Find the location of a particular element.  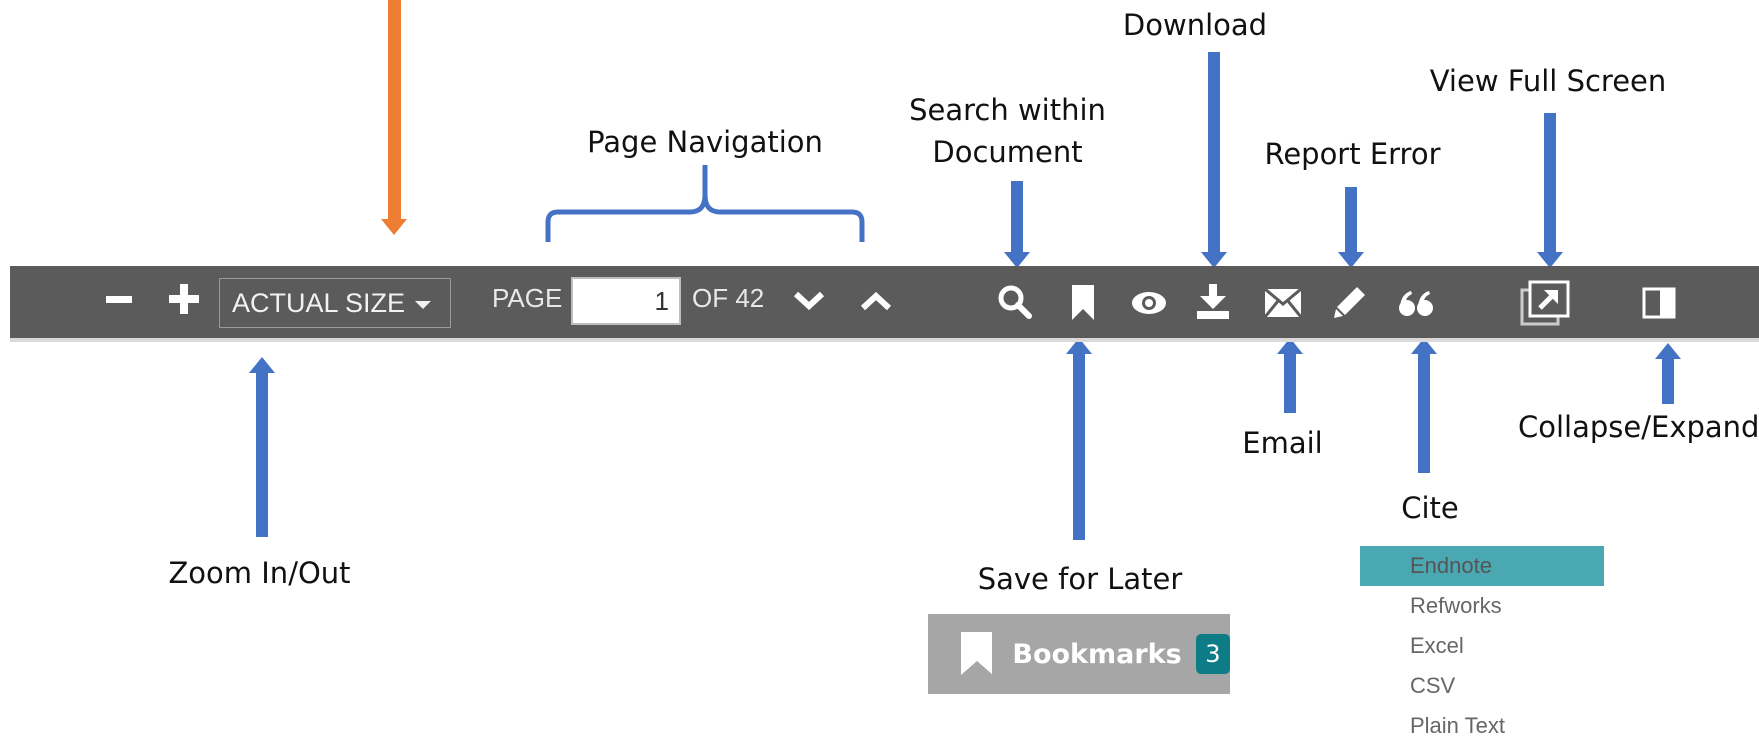

page-number-input: 1 is located at coordinates (626, 301).